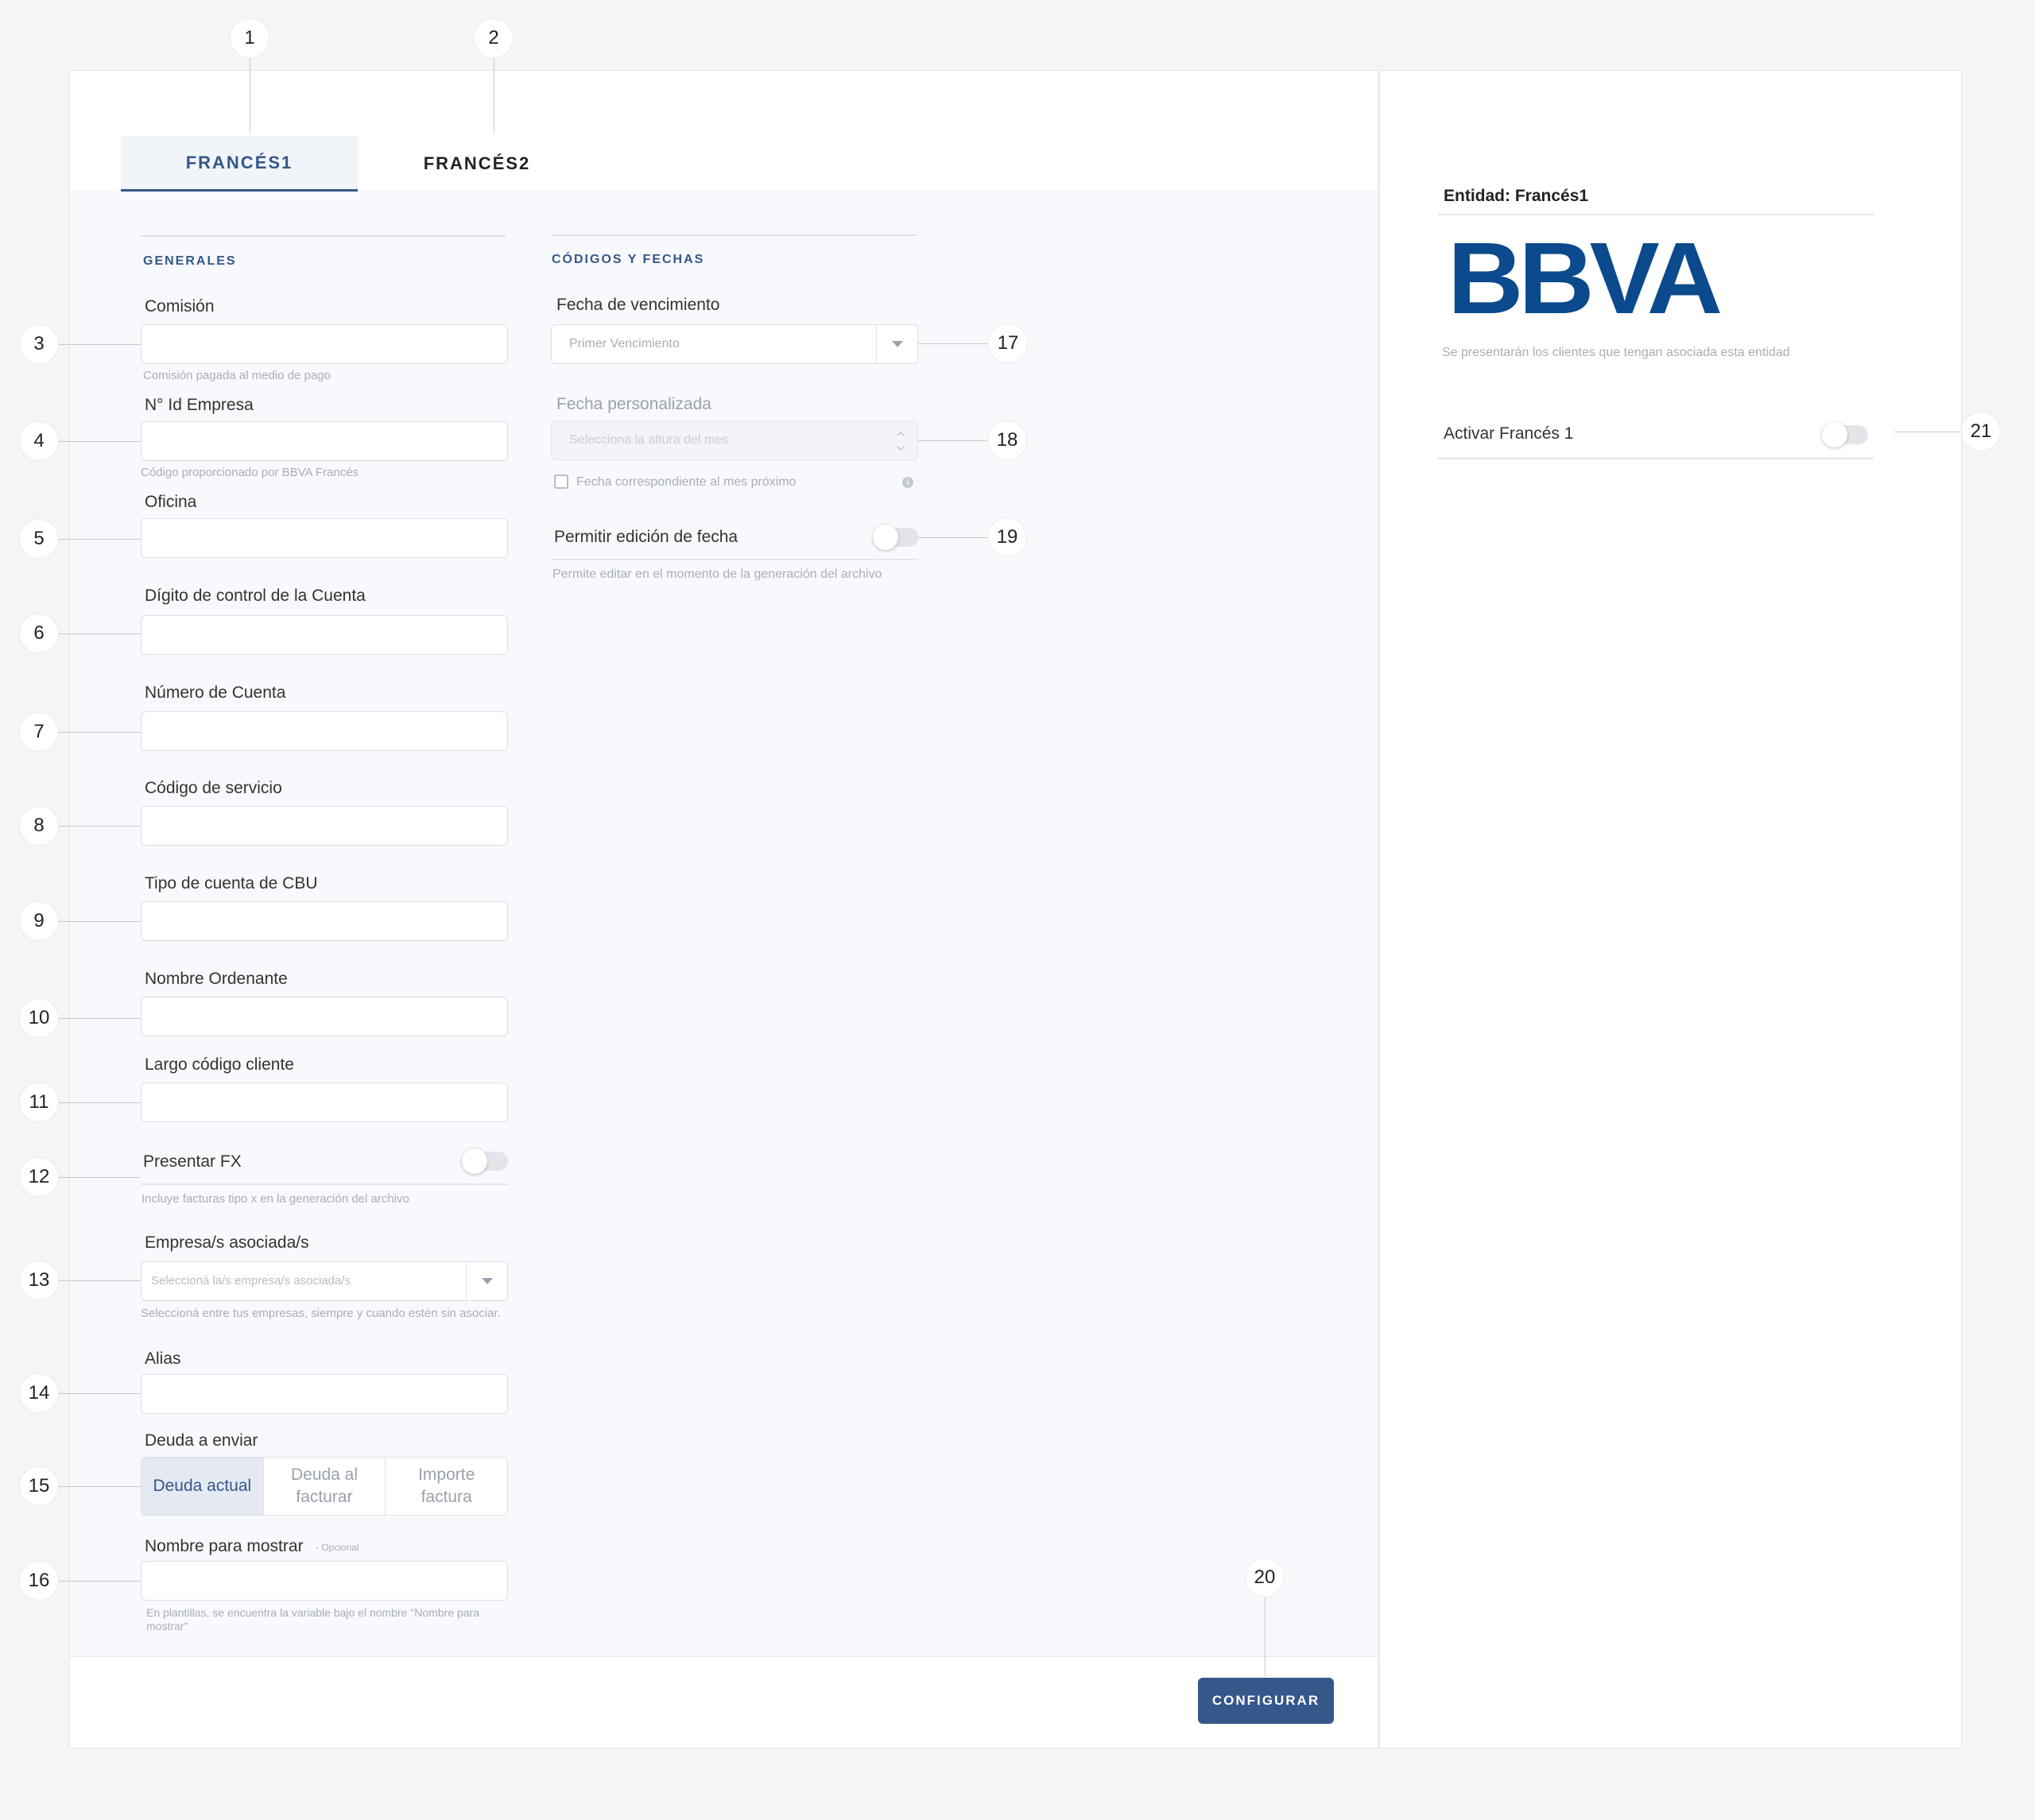 This screenshot has height=1820, width=2035. Describe the element at coordinates (324, 921) in the screenshot. I see `tipo-cuenta-cbu-input` at that location.